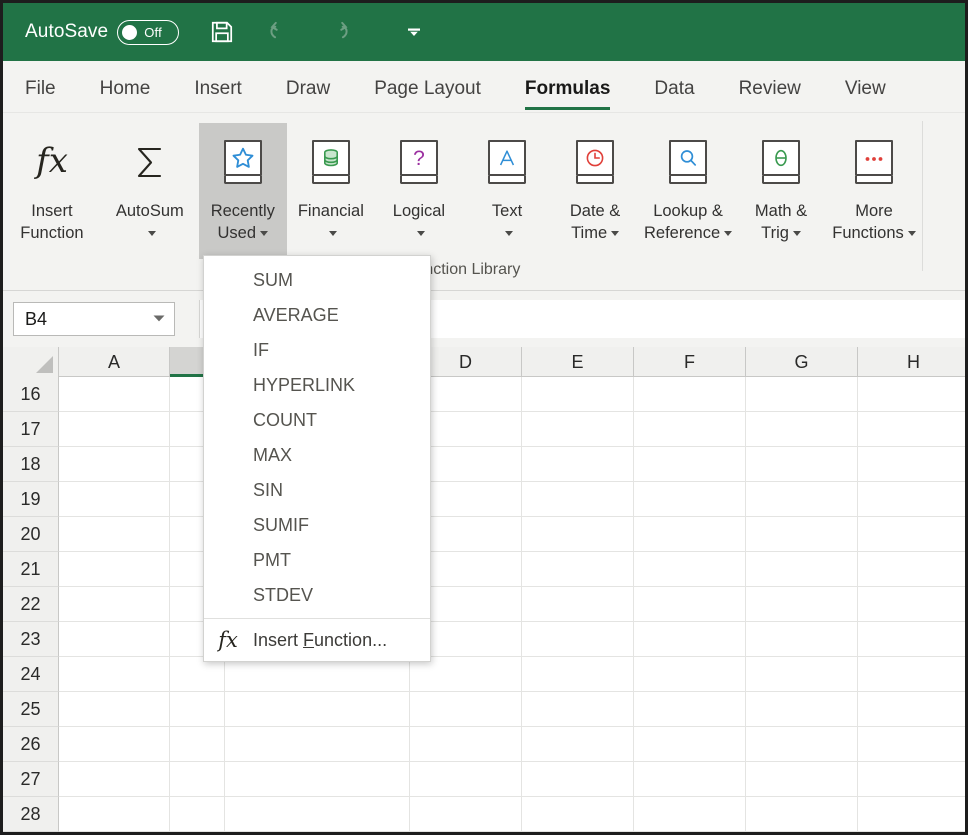  What do you see at coordinates (31, 569) in the screenshot?
I see `row-header-21: 21` at bounding box center [31, 569].